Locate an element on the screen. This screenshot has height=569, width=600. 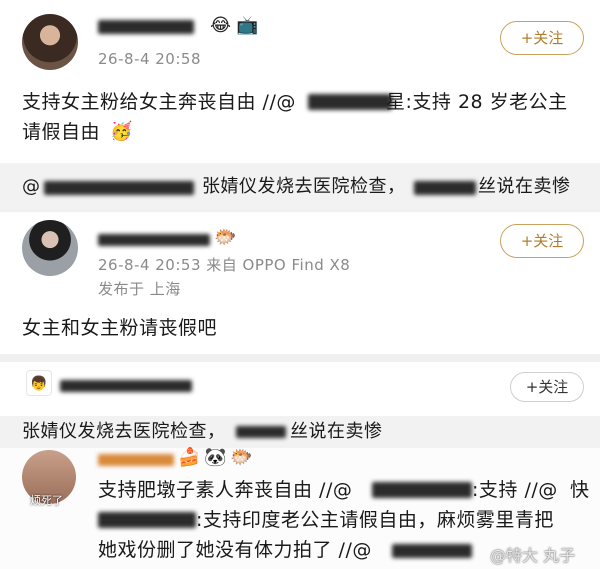
quote-prefix: @ is located at coordinates (31, 186).